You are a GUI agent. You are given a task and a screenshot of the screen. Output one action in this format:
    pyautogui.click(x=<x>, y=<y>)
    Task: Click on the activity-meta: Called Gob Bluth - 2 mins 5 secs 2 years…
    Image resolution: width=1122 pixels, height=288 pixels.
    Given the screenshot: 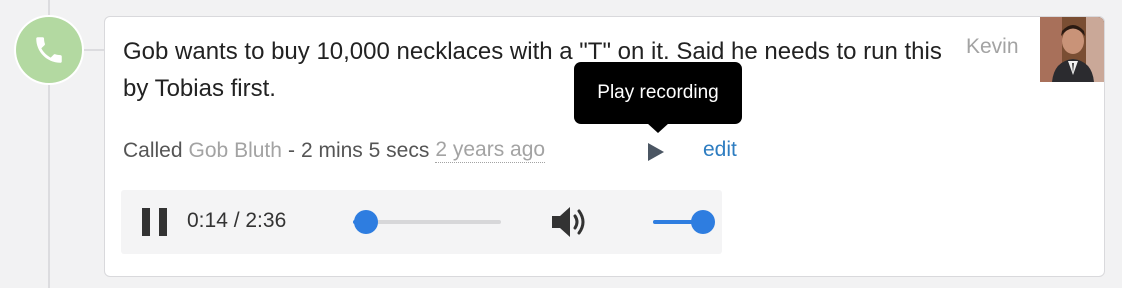 What is the action you would take?
    pyautogui.click(x=334, y=150)
    